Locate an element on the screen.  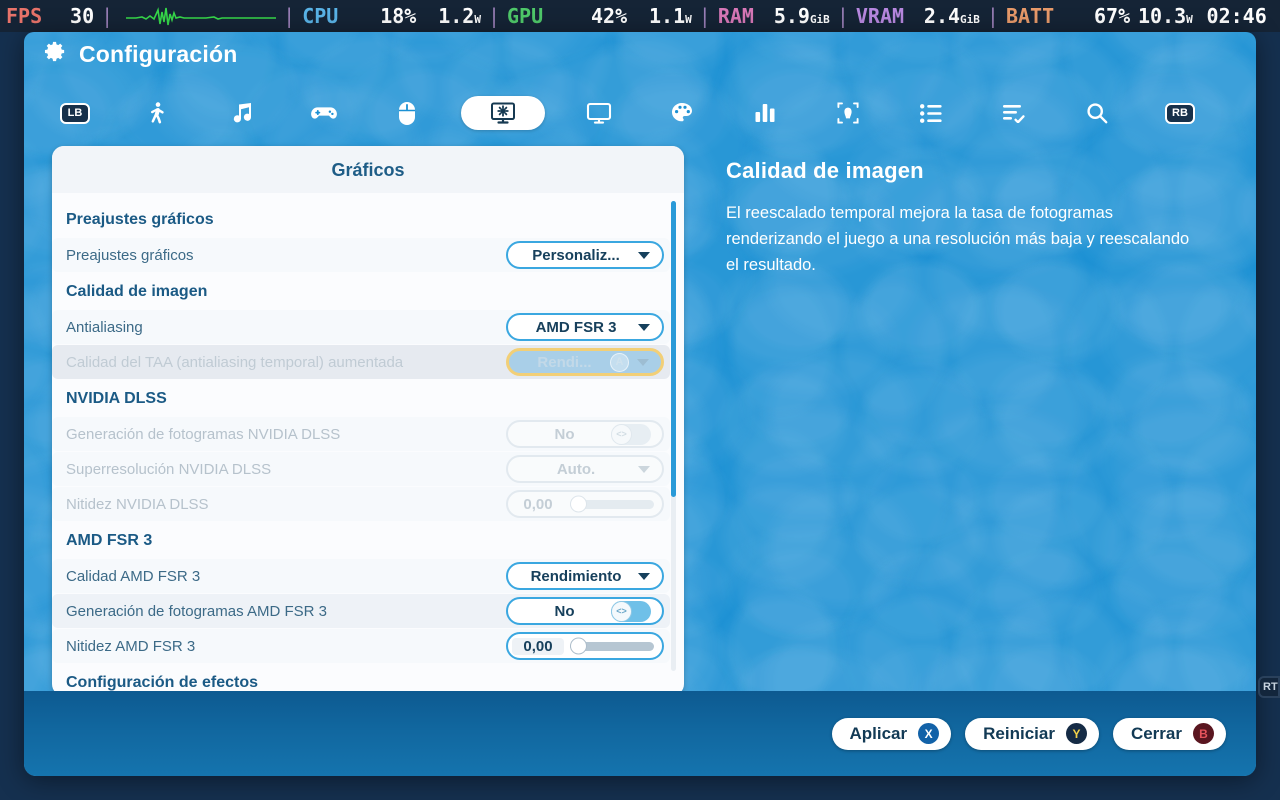
slider-fsr-sharpness: 0,00 is located at coordinates (585, 646).